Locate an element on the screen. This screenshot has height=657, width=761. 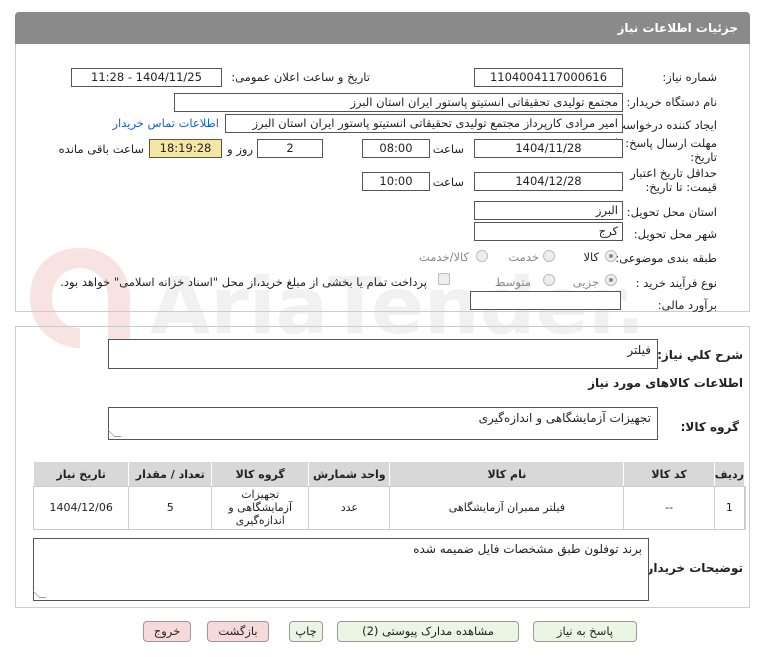
category-option-both: کالا/خدمت is located at coordinates (443, 257).